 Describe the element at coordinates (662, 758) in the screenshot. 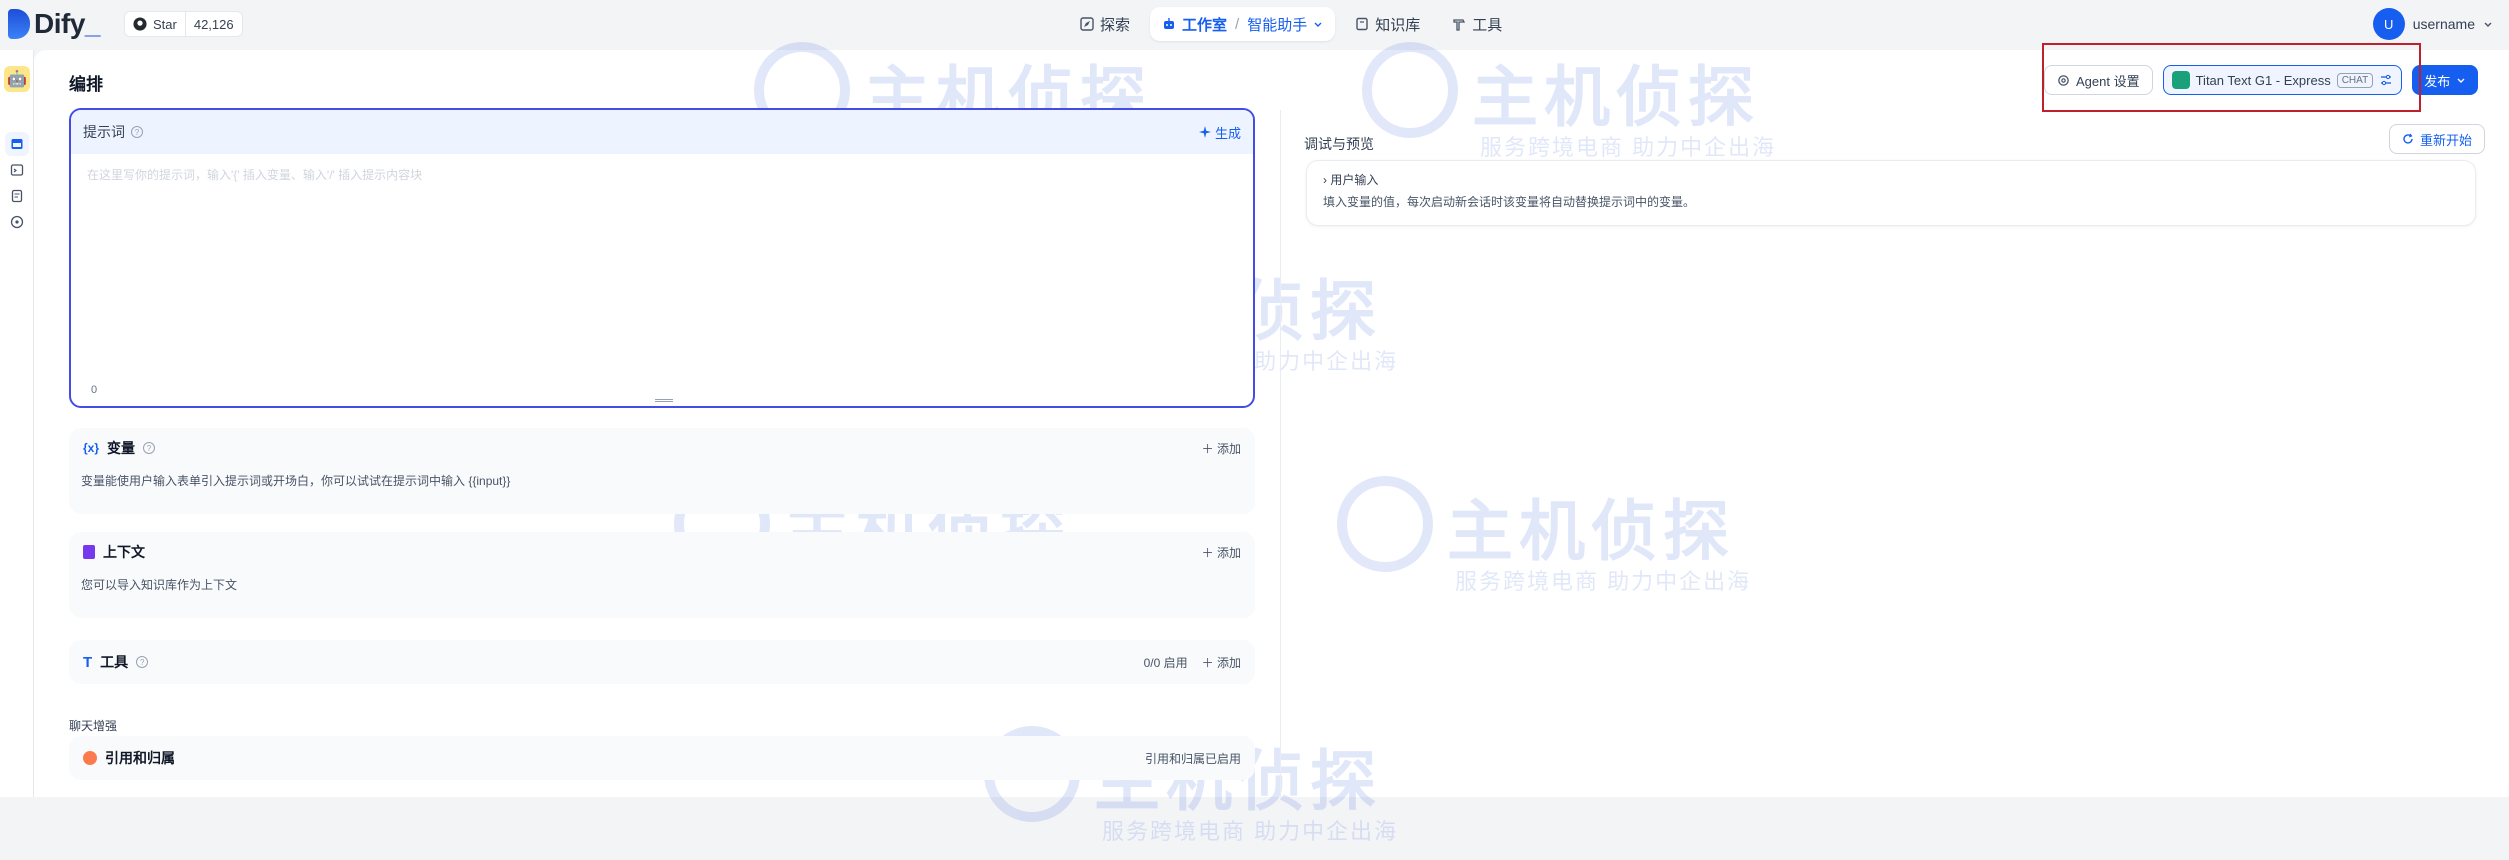

I see `citation-card: 引用和归属 引用和归属已启用` at that location.